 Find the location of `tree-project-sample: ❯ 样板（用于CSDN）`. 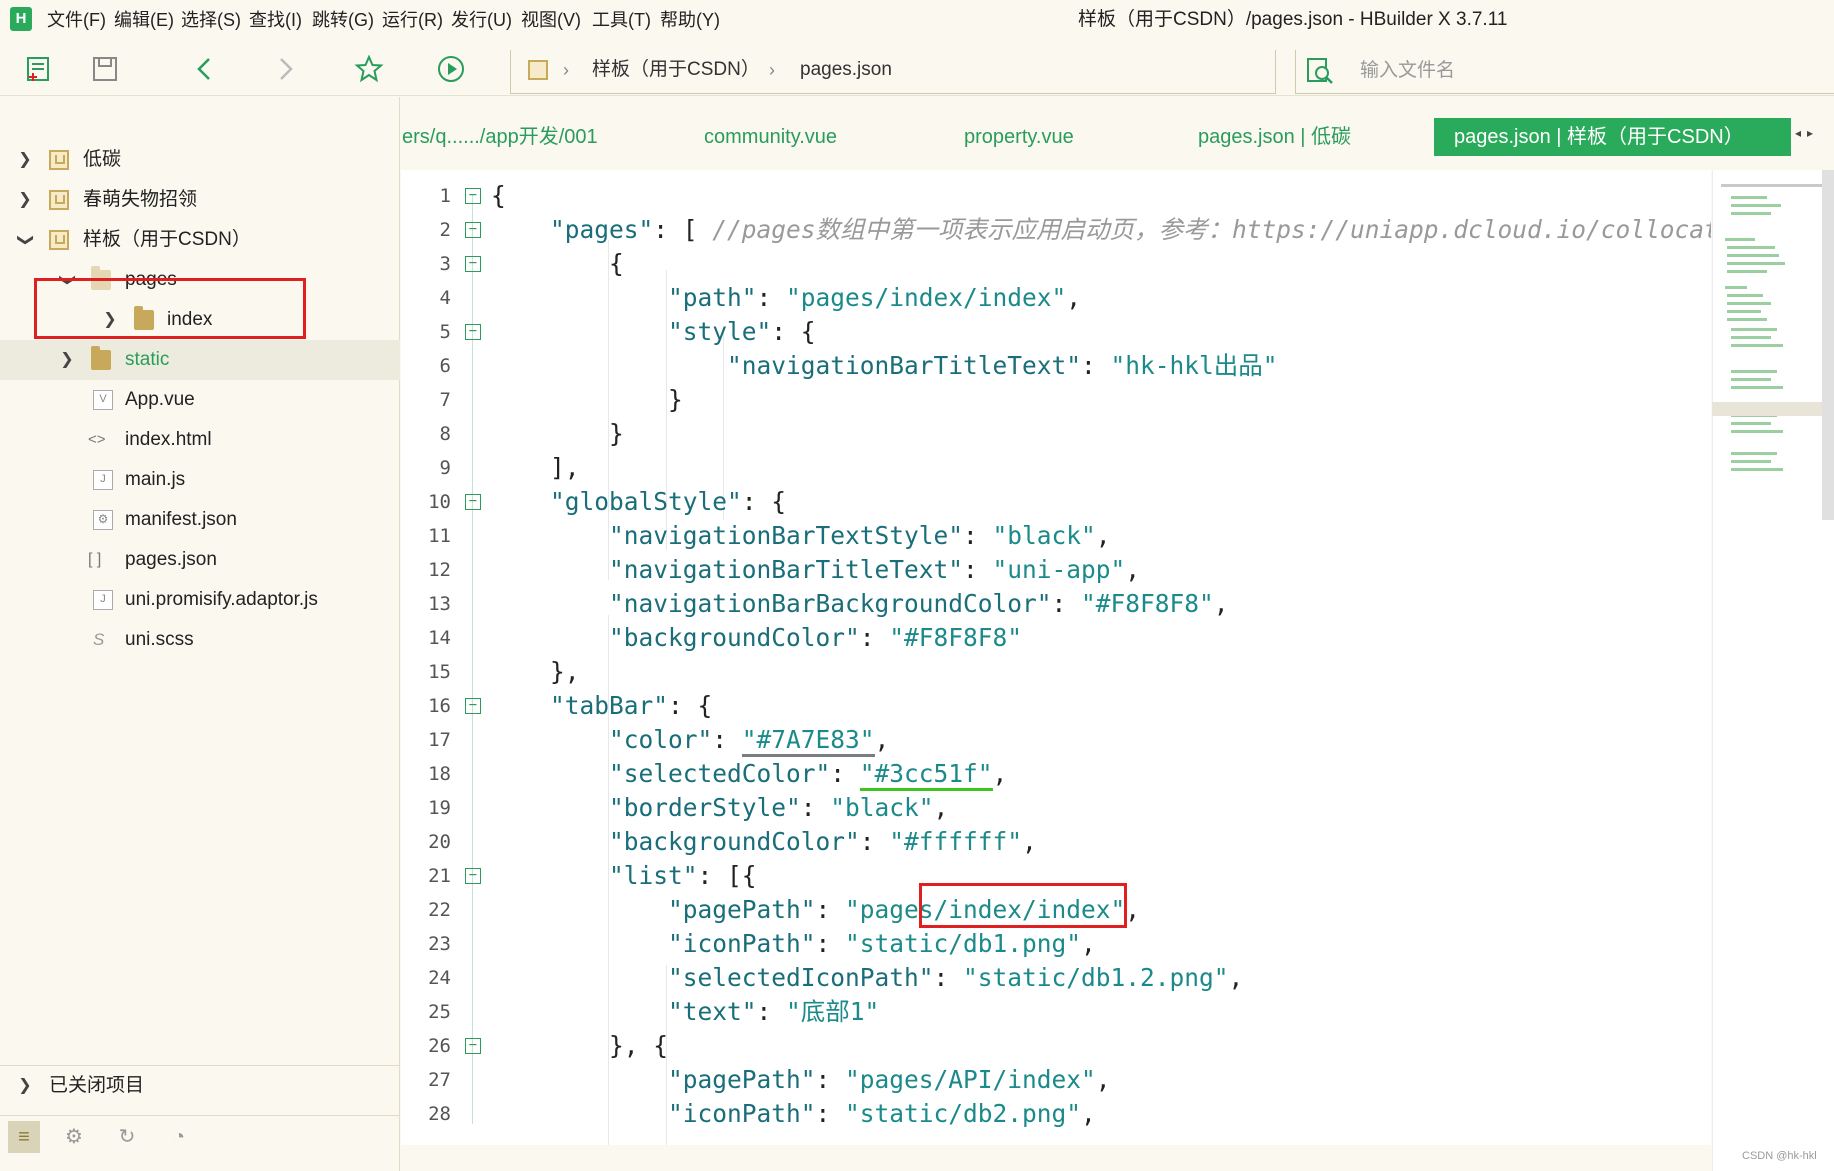

tree-project-sample: ❯ 样板（用于CSDN） is located at coordinates (200, 240).